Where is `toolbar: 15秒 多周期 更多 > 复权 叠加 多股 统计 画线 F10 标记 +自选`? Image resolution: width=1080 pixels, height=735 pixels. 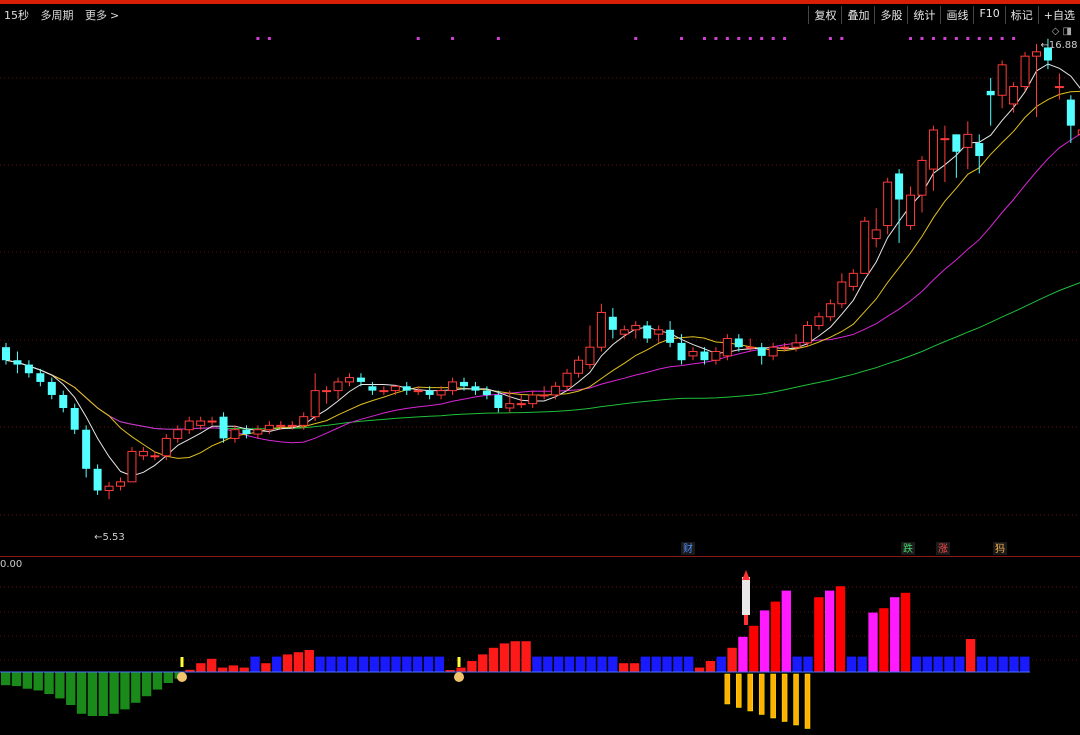
toolbar: 15秒 多周期 更多 > 复权 叠加 多股 统计 画线 F10 标记 +自选 is located at coordinates (540, 12).